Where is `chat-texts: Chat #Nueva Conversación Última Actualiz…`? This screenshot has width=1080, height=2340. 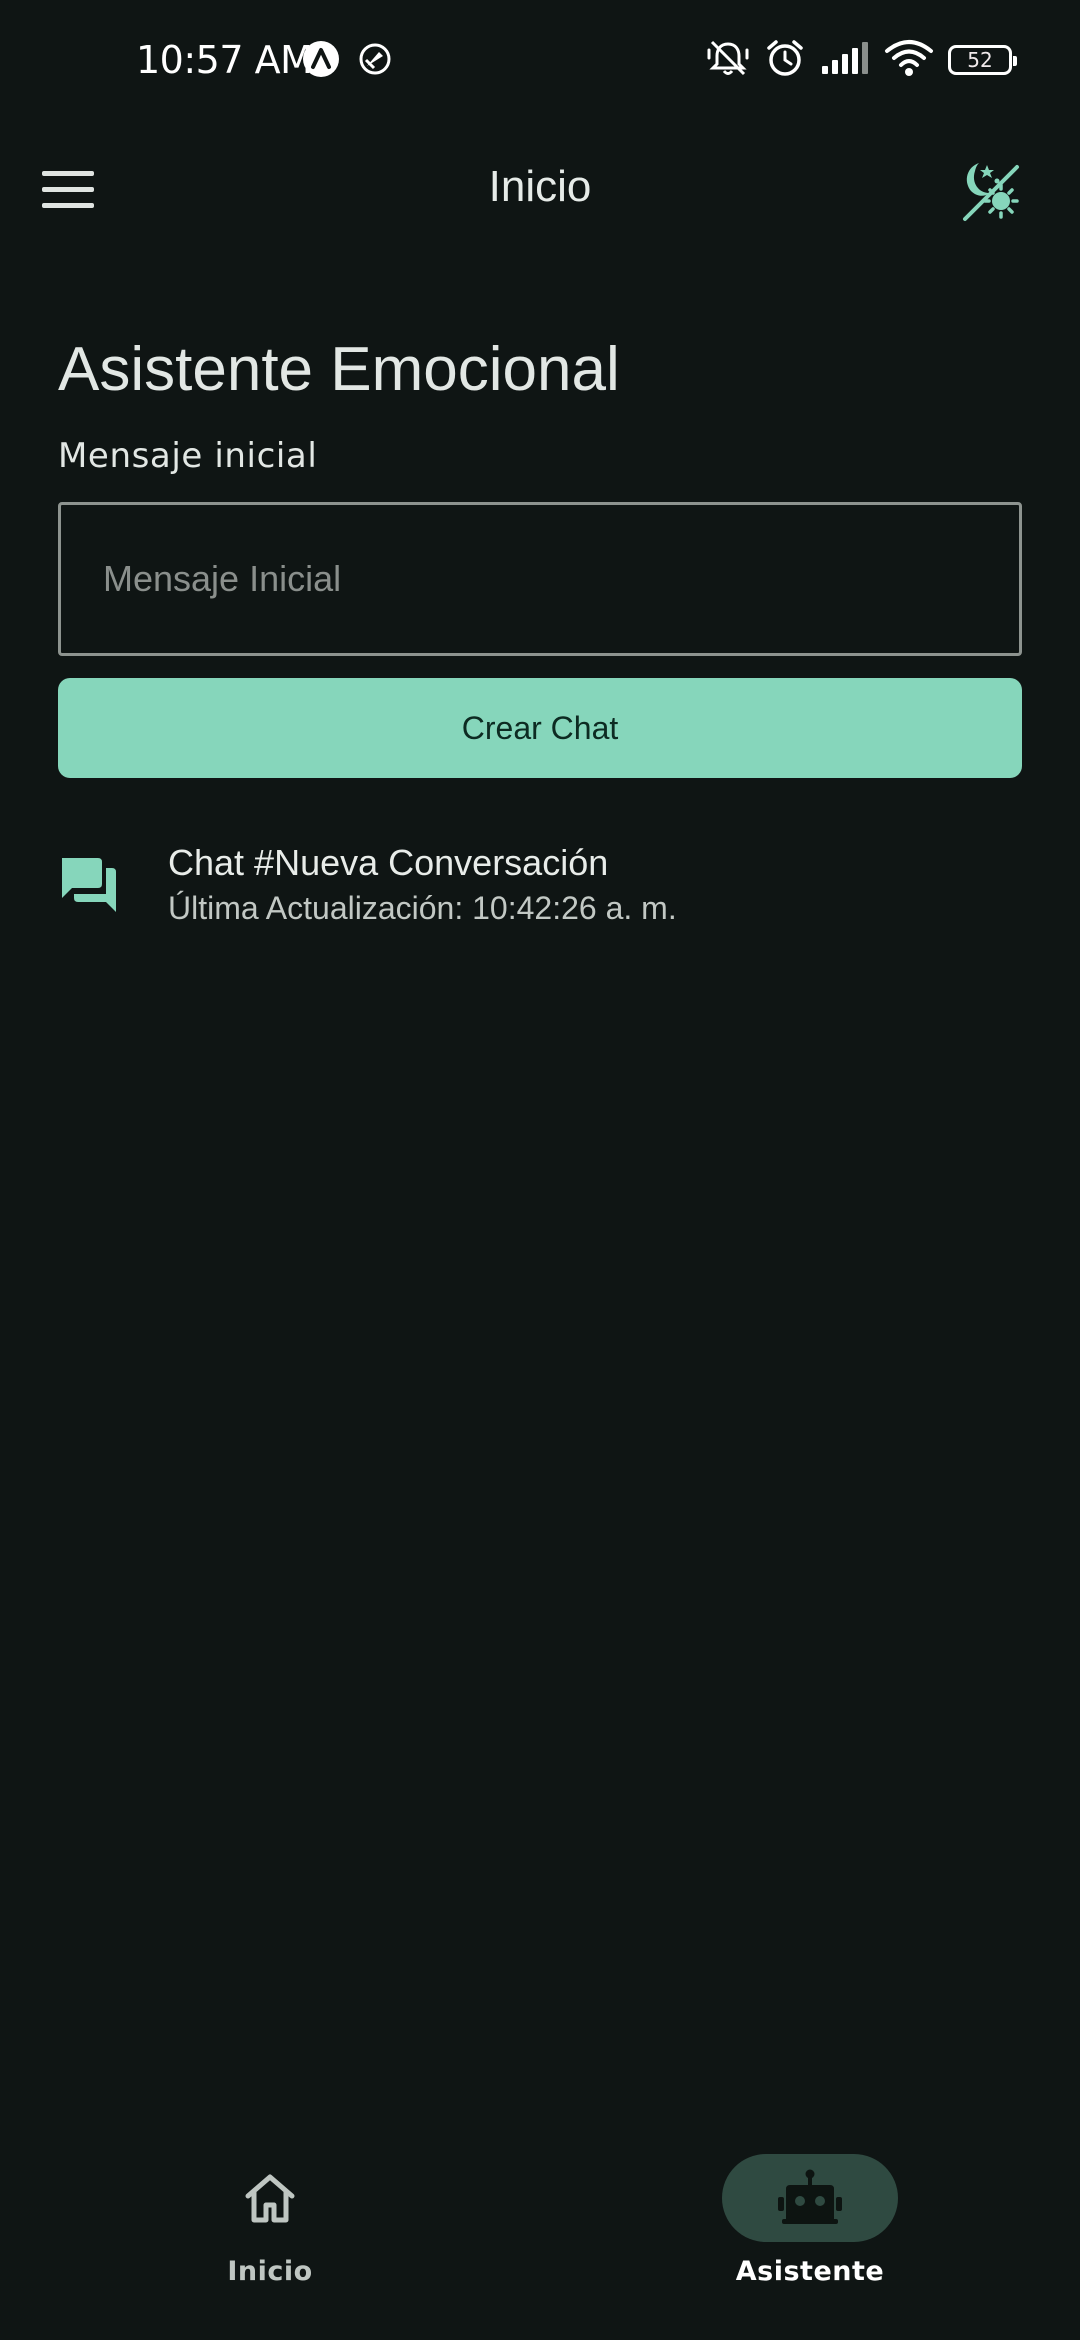 chat-texts: Chat #Nueva Conversación Última Actualiz… is located at coordinates (422, 885).